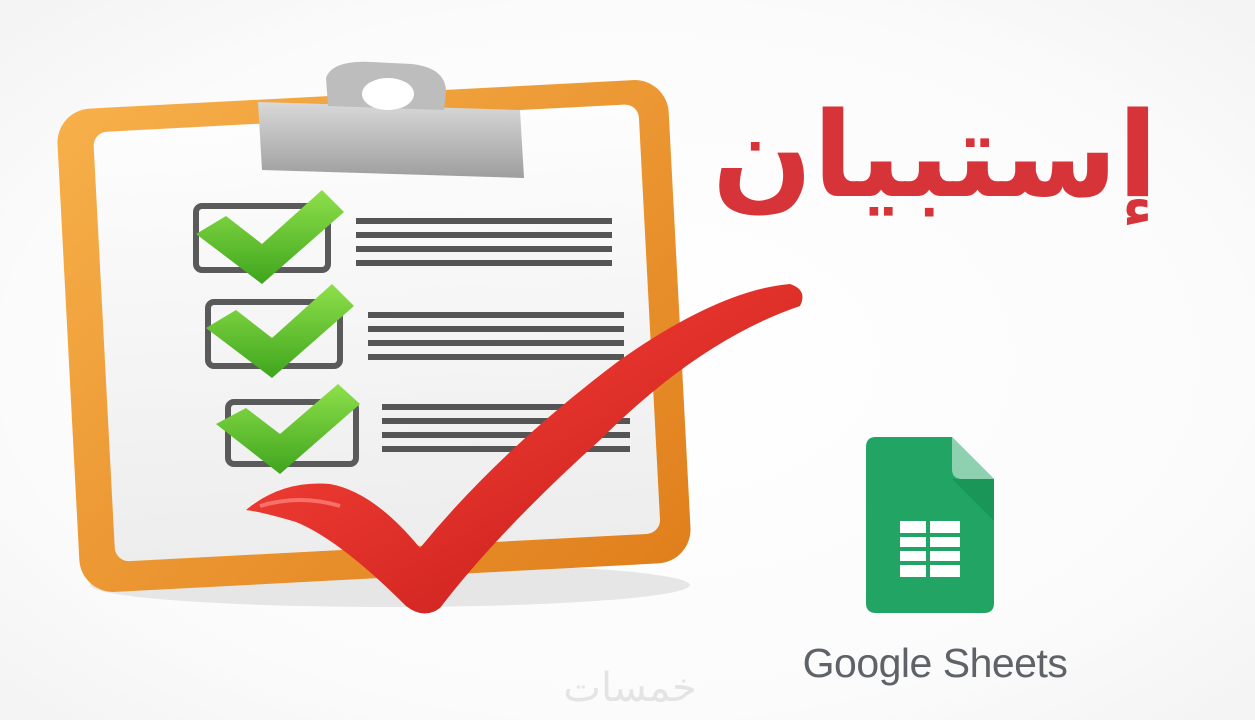 This screenshot has height=720, width=1255. Describe the element at coordinates (935, 663) in the screenshot. I see `google-sheets-label: Google Sheets` at that location.